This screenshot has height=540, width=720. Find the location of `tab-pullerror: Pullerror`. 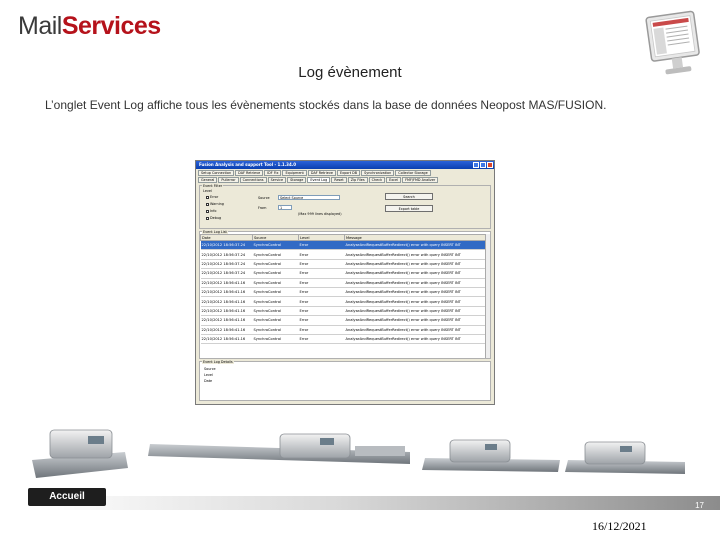

tab-pullerror: Pullerror is located at coordinates (228, 180).